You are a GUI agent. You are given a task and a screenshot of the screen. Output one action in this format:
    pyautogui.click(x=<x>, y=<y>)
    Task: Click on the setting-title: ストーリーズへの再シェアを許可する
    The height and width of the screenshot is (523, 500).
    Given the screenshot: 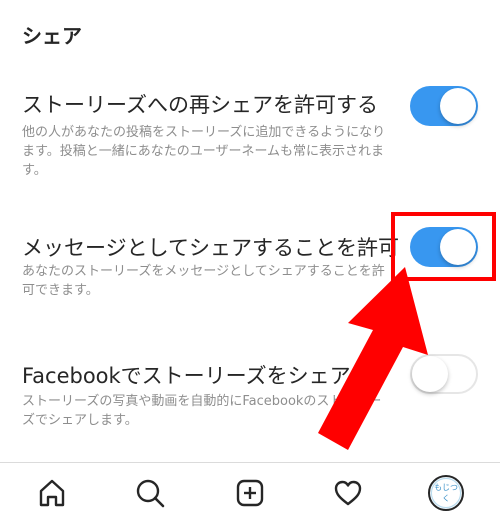 What is the action you would take?
    pyautogui.click(x=200, y=105)
    